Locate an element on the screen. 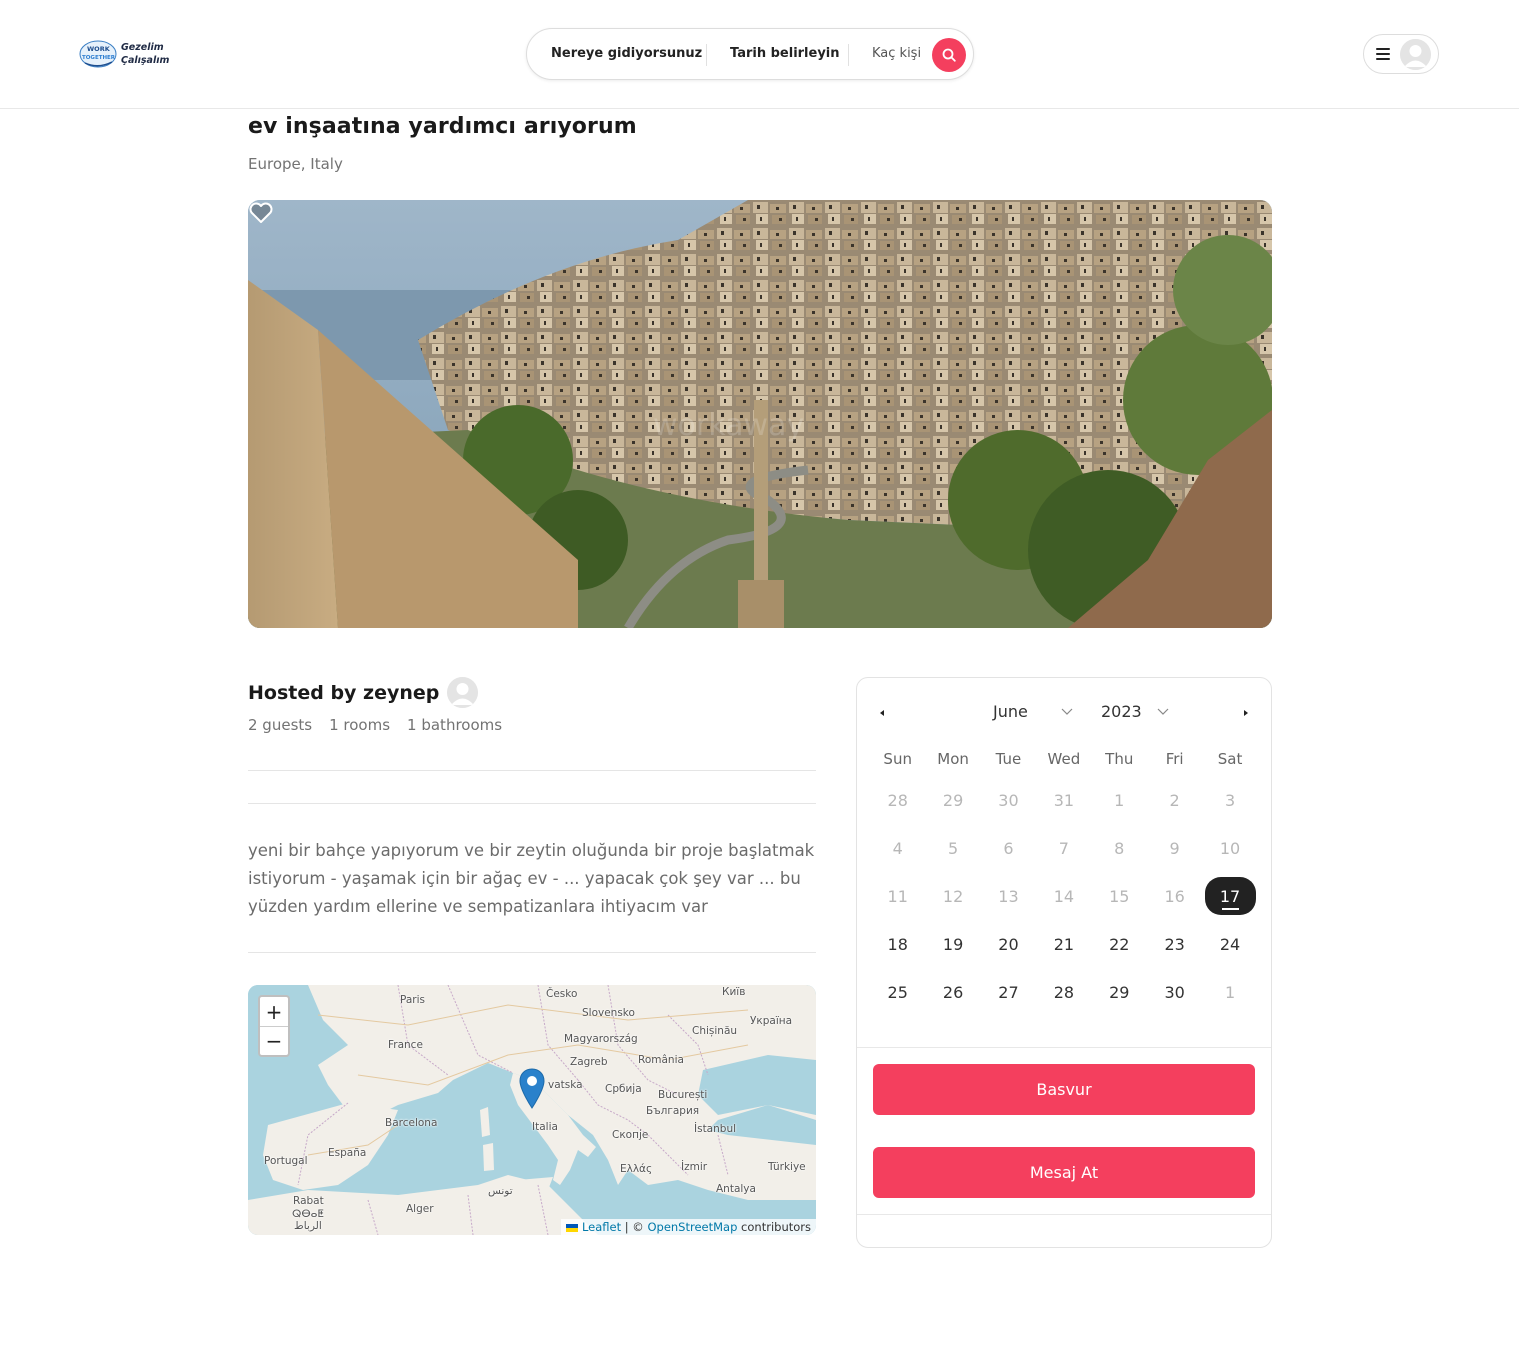 This screenshot has width=1519, height=1368. weekday-label: Mon is located at coordinates (953, 759).